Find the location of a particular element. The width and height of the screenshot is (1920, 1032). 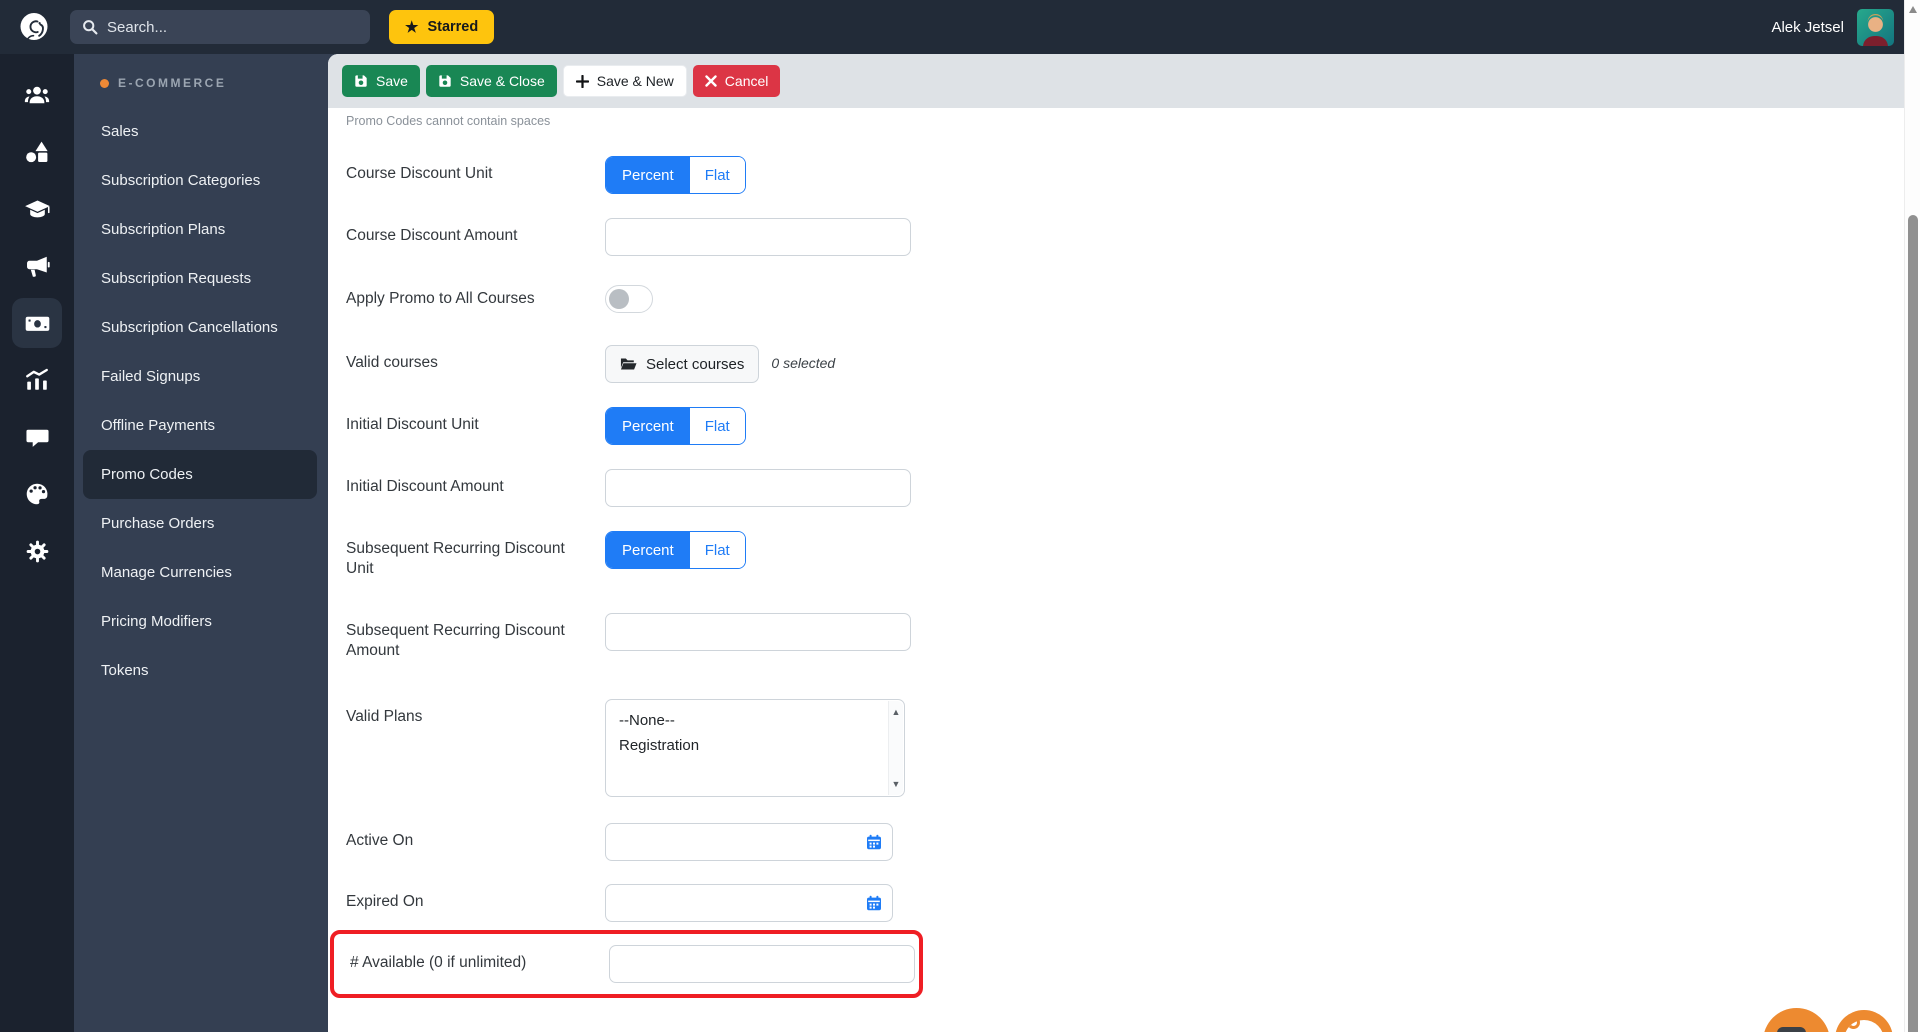

sidebar-item-purchase-orders: Purchase Orders is located at coordinates (201, 523).